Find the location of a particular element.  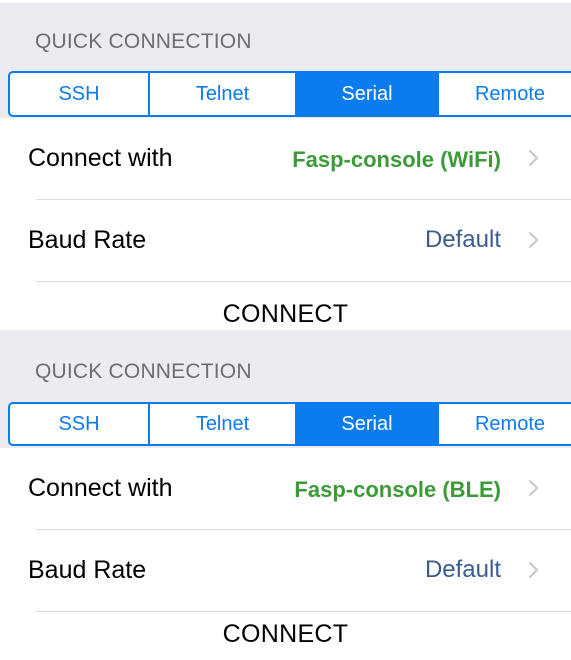

connect-with-row: Connect with Fasp-console (WiFi) is located at coordinates (285, 158).